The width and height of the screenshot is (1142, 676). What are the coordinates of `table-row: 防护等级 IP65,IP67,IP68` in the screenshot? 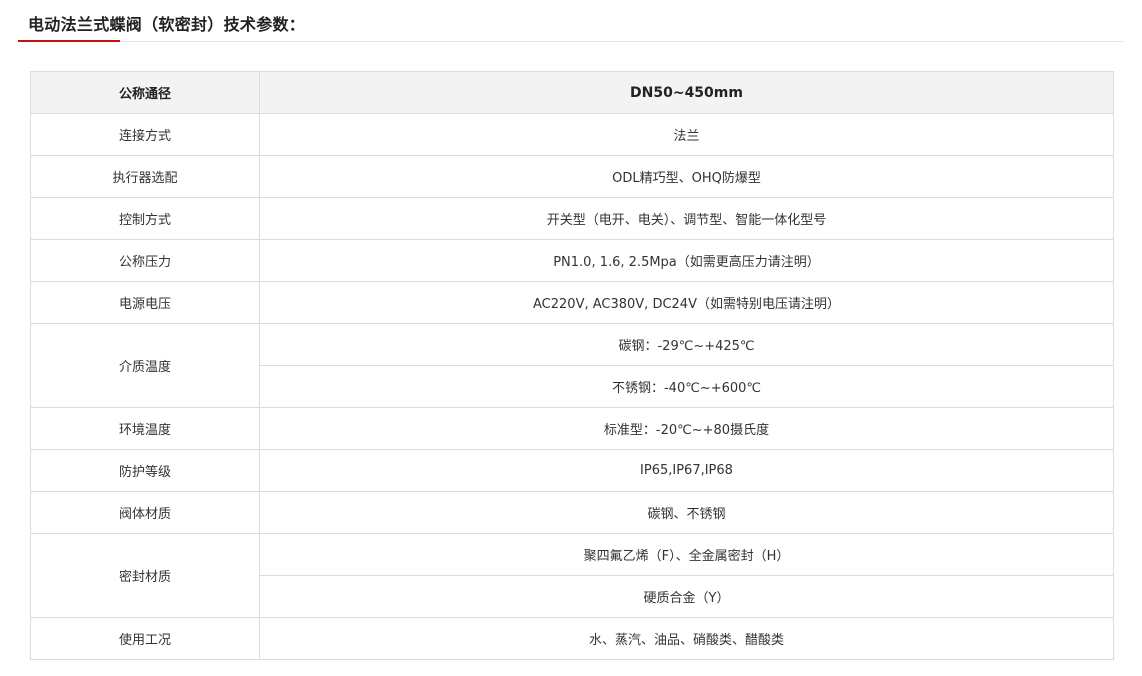 It's located at (572, 470).